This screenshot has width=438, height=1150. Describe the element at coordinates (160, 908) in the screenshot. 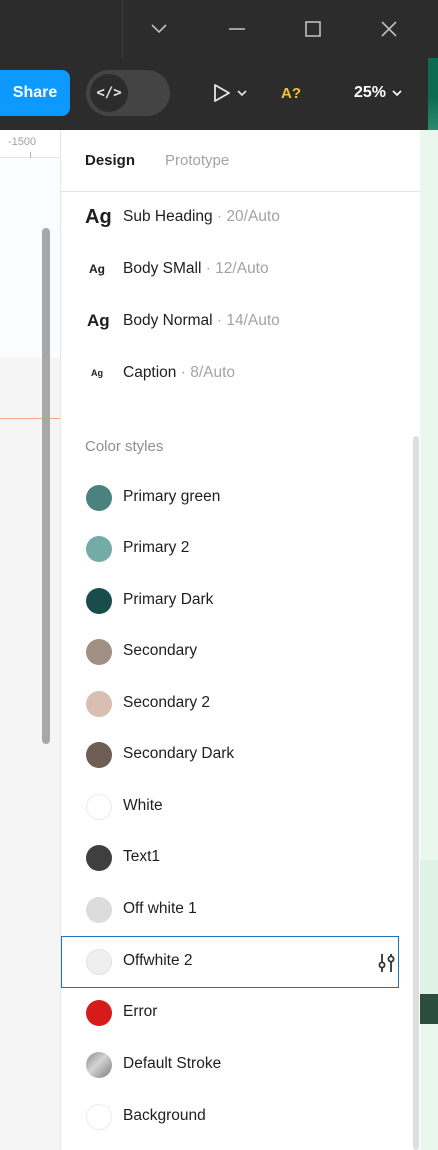

I see `color-style-name: Off white 1` at that location.